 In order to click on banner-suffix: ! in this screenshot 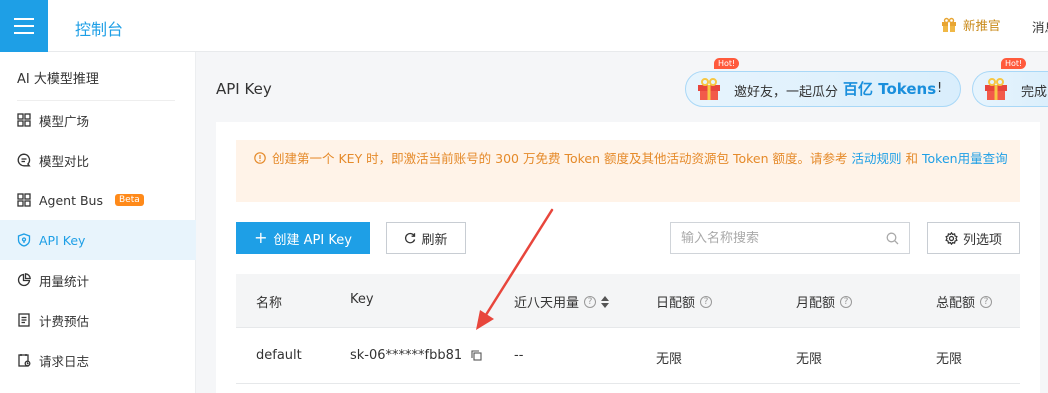, I will do `click(940, 88)`.